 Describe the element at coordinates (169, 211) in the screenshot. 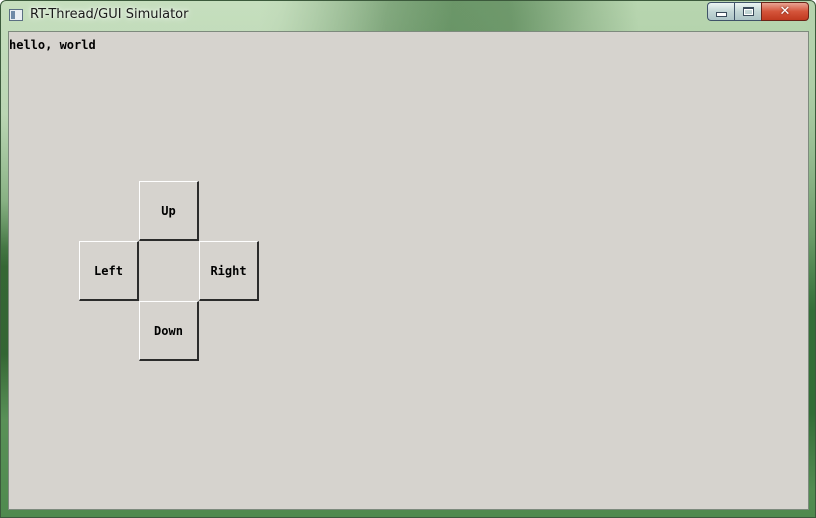

I see `up-button: Up` at that location.